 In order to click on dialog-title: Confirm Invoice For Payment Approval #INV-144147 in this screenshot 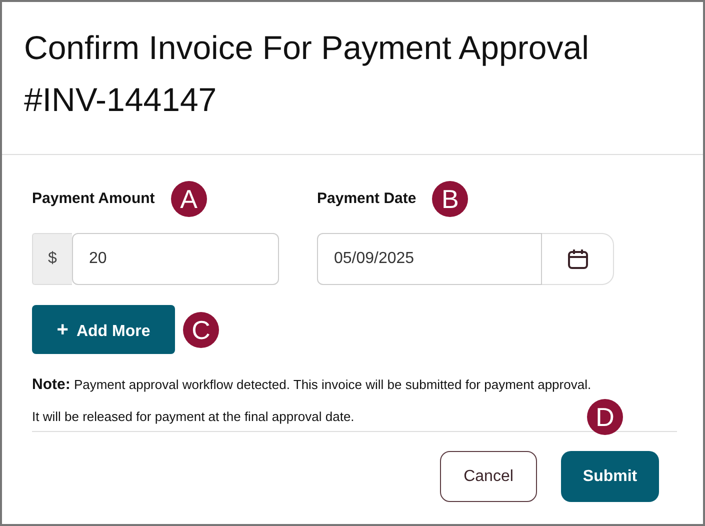, I will do `click(306, 74)`.